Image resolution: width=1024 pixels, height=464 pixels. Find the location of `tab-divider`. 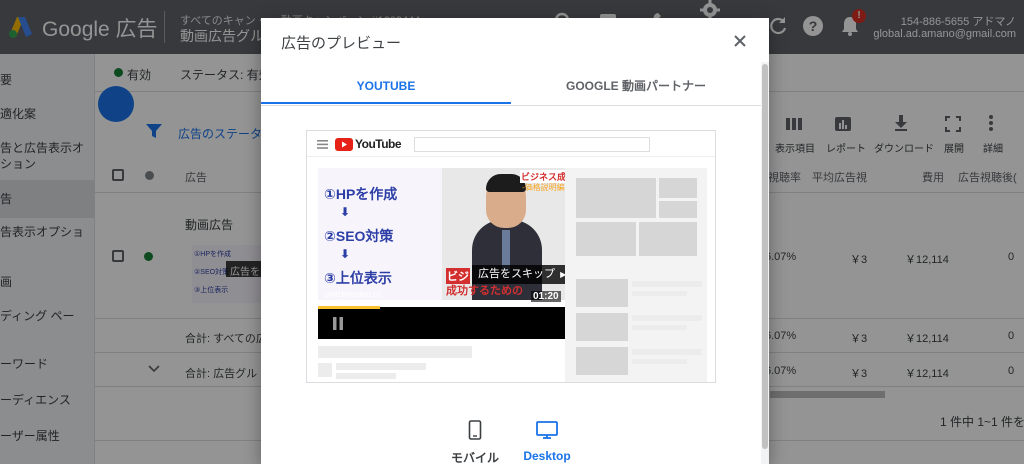

tab-divider is located at coordinates (511, 105).